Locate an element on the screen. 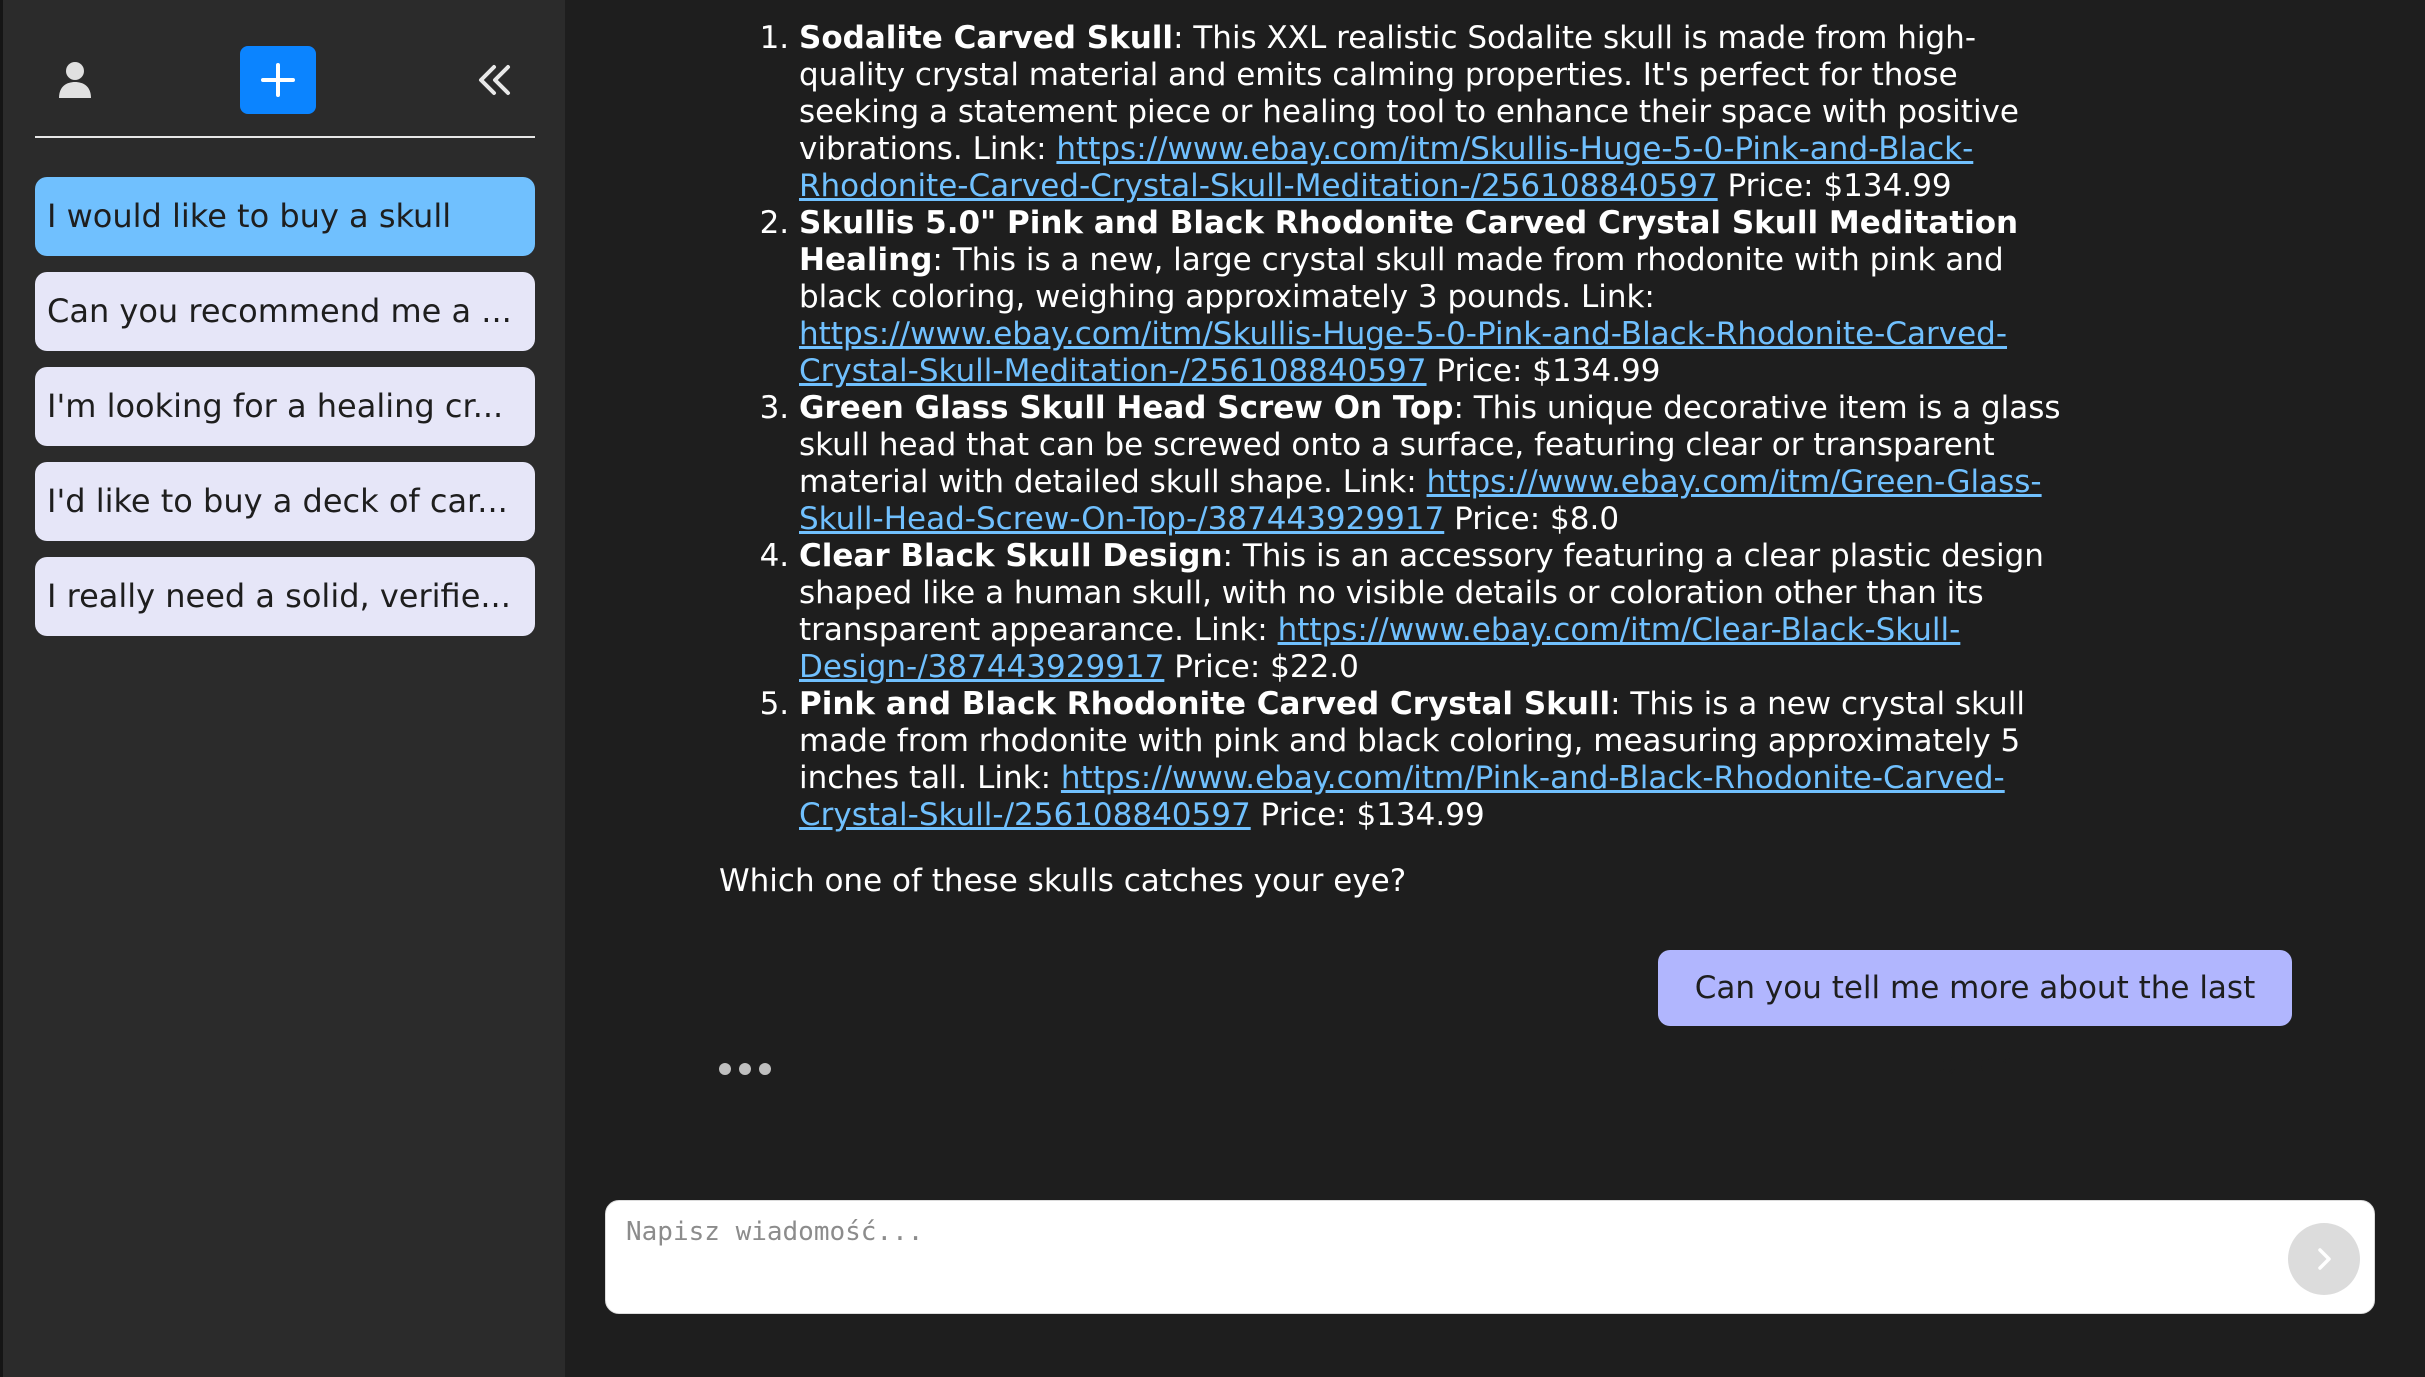 The image size is (2425, 1377). send-button is located at coordinates (2324, 1259).